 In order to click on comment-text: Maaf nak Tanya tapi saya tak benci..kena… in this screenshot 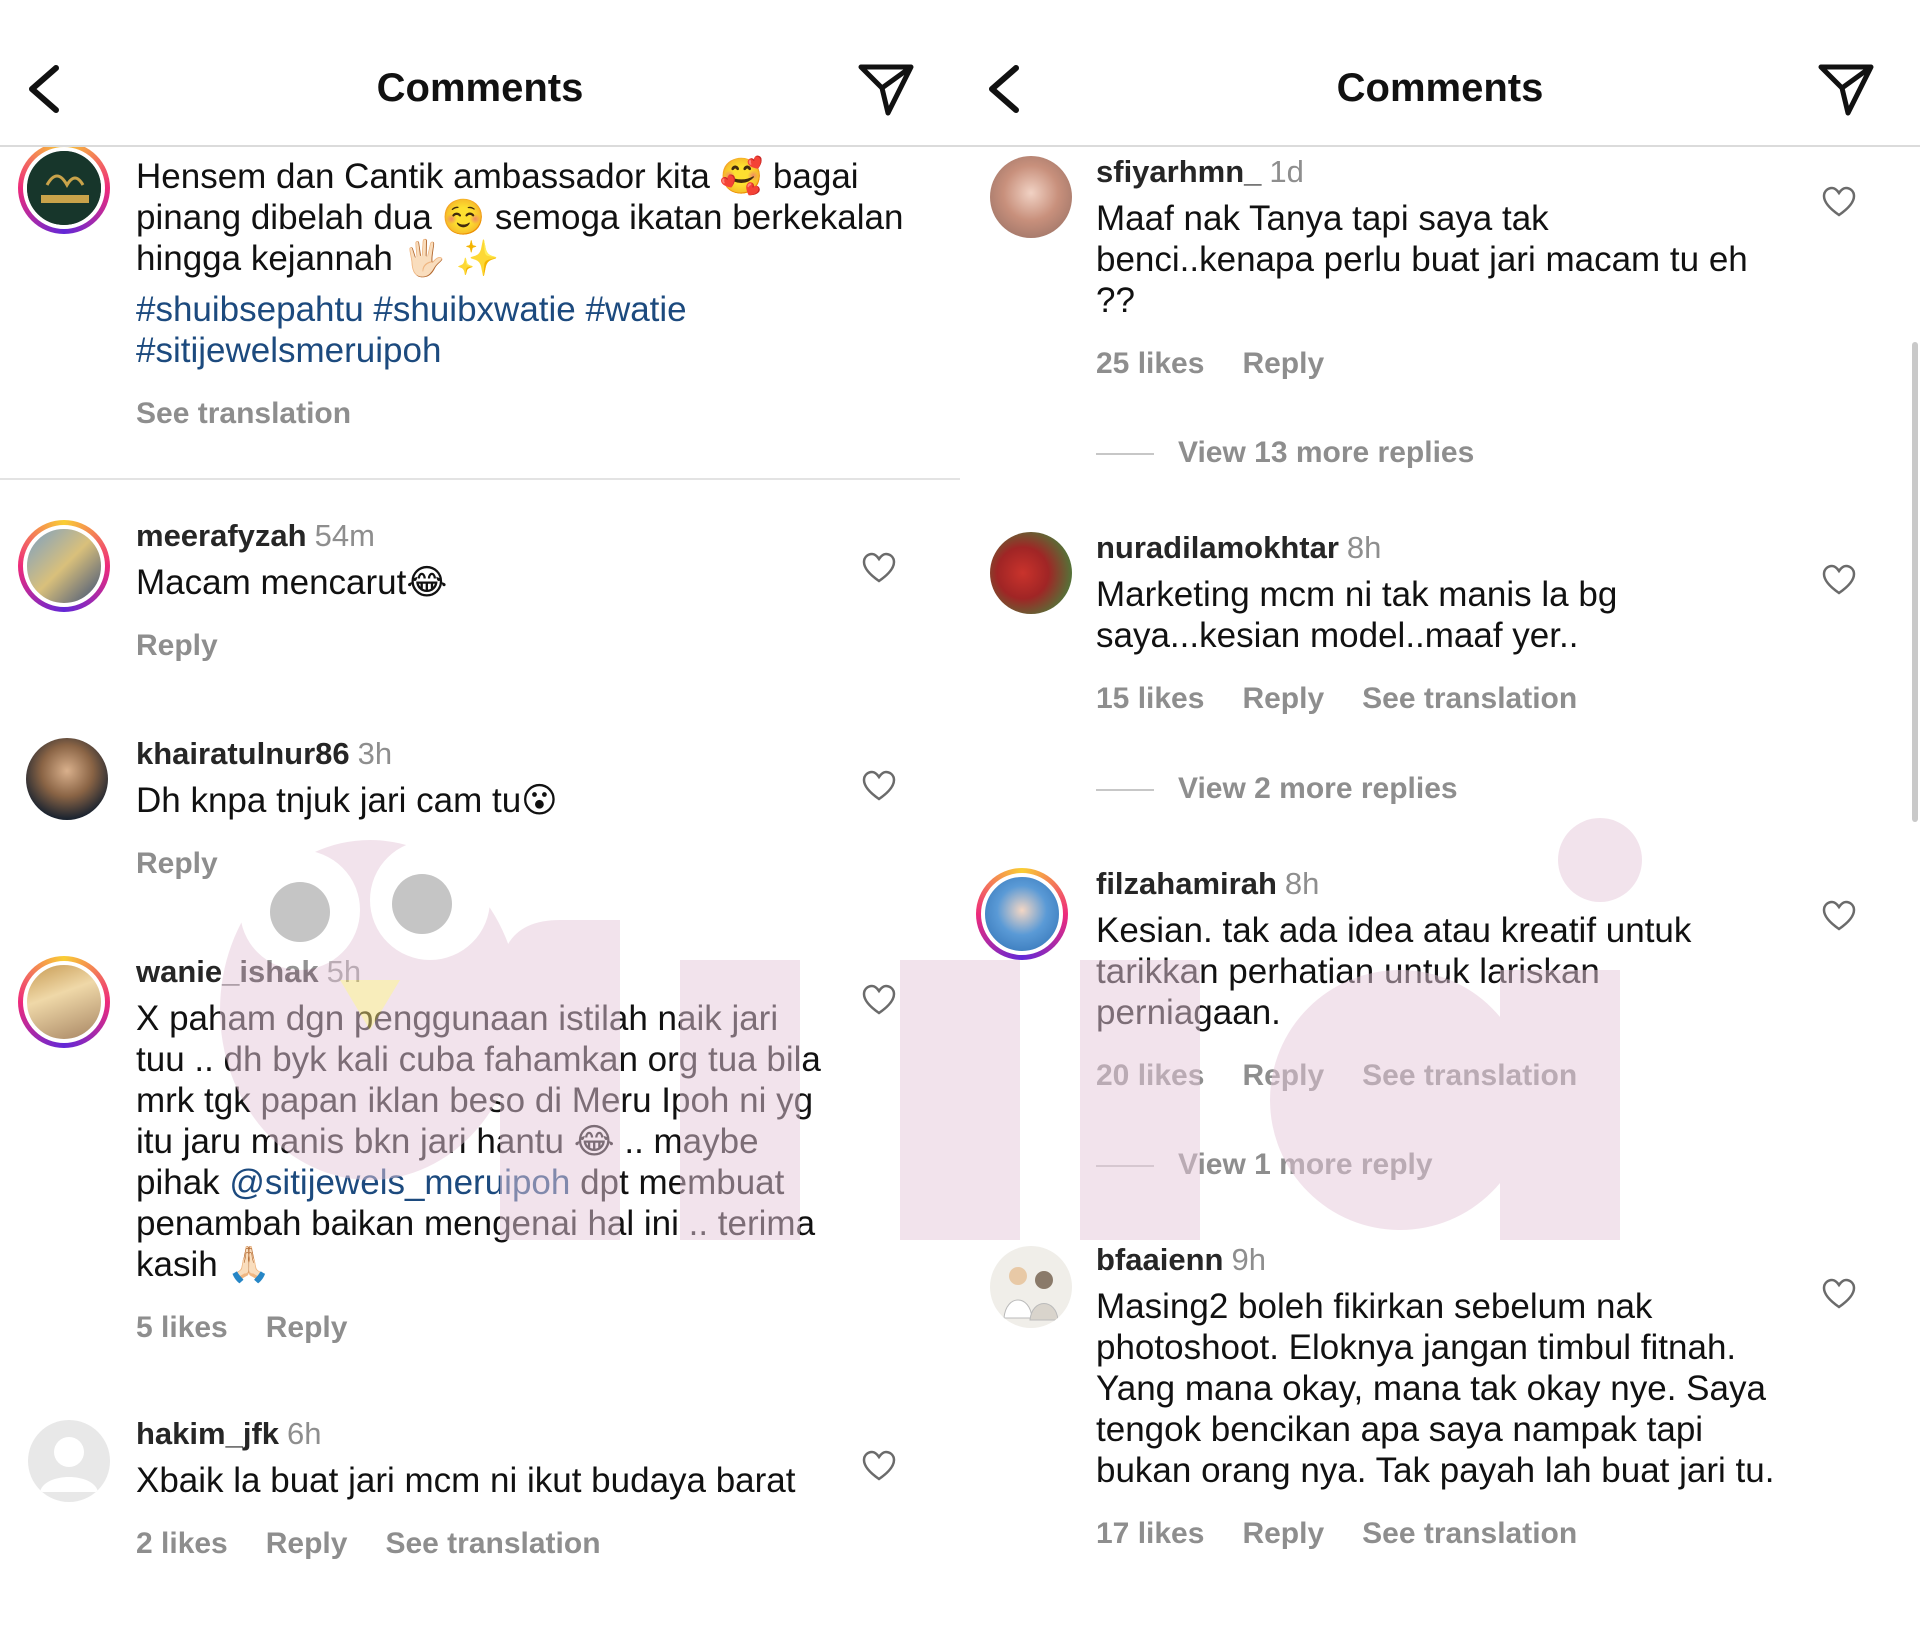, I will do `click(1422, 259)`.